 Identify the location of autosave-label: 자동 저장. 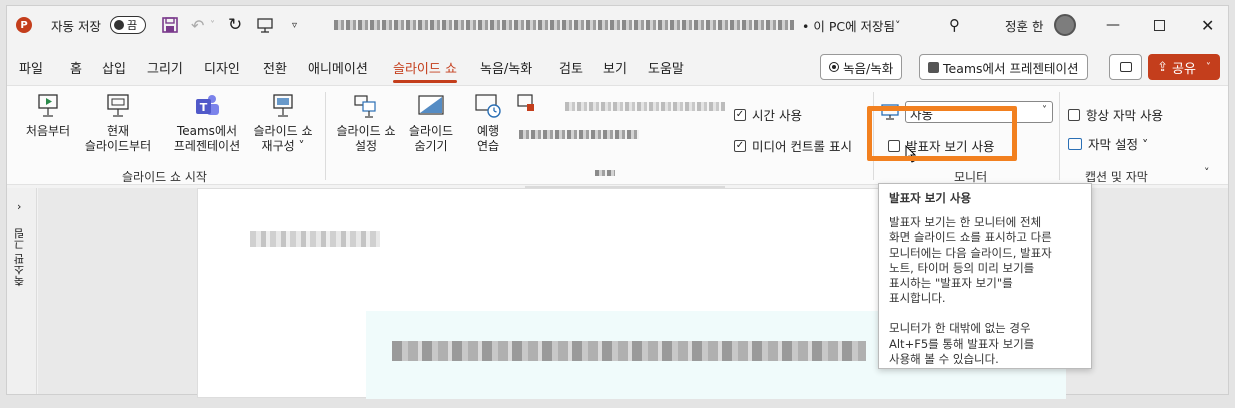
(76, 26).